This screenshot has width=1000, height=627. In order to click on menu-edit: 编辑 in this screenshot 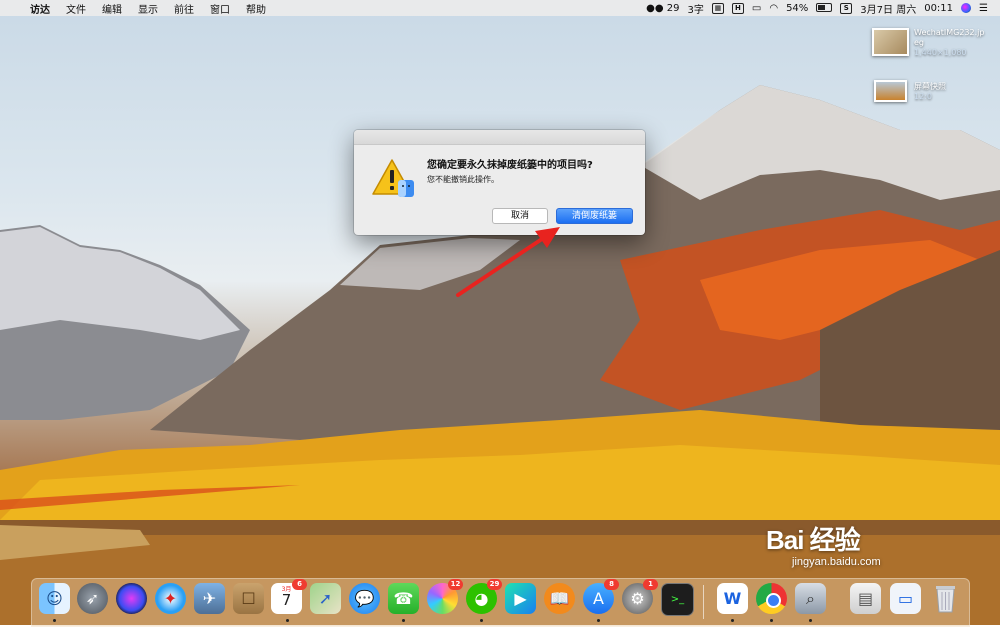, I will do `click(112, 8)`.